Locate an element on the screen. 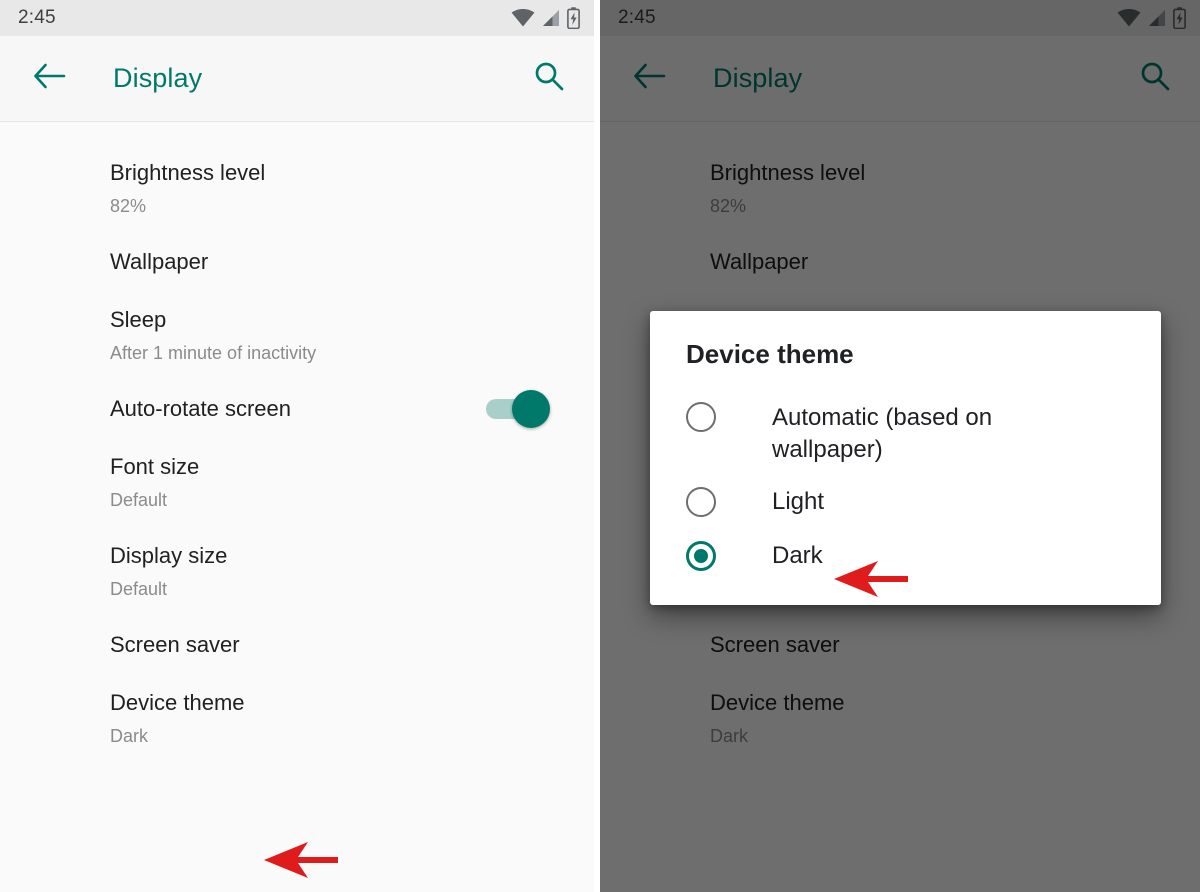  radio-option-automatic: Automatic (based on wallpaper) is located at coordinates (905, 431).